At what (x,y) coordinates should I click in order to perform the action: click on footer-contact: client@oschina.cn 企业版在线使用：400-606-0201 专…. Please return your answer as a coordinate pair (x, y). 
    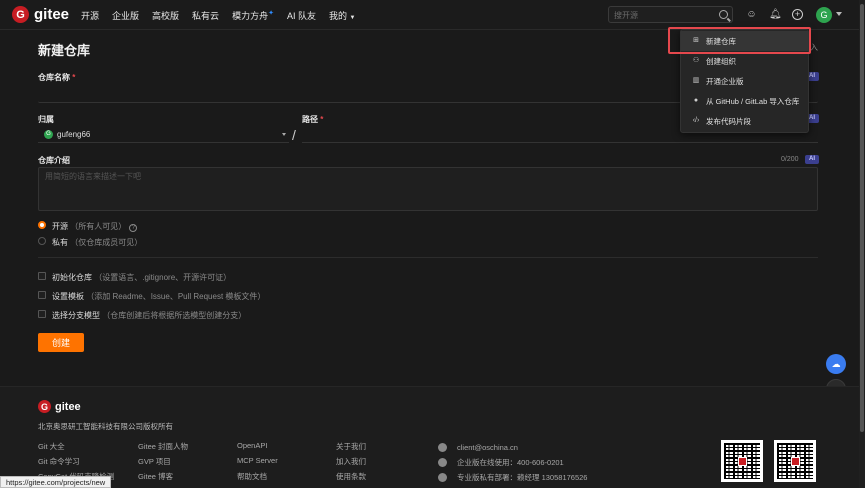
    Looking at the image, I should click on (512, 462).